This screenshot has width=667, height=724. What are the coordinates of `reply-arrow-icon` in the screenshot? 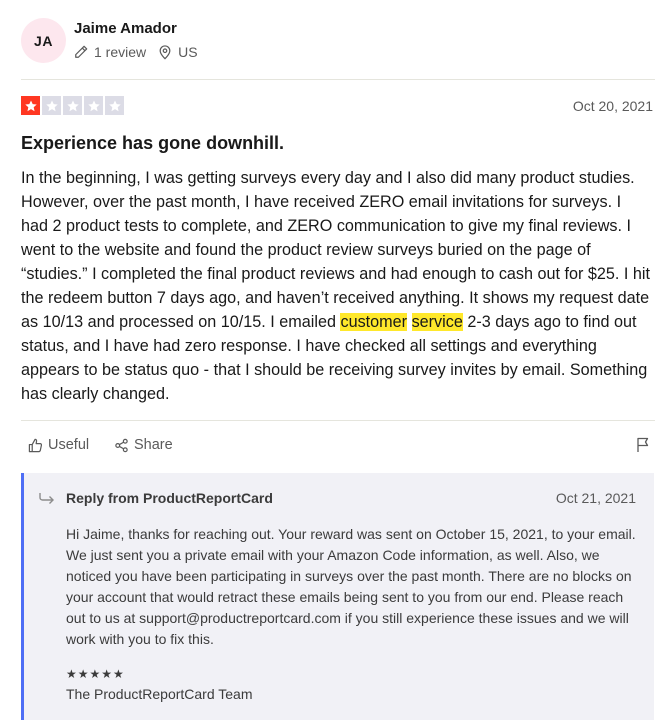 It's located at (46, 498).